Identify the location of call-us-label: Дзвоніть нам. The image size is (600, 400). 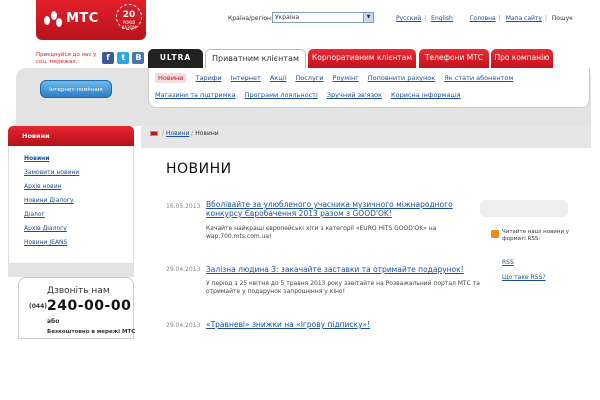
(78, 291).